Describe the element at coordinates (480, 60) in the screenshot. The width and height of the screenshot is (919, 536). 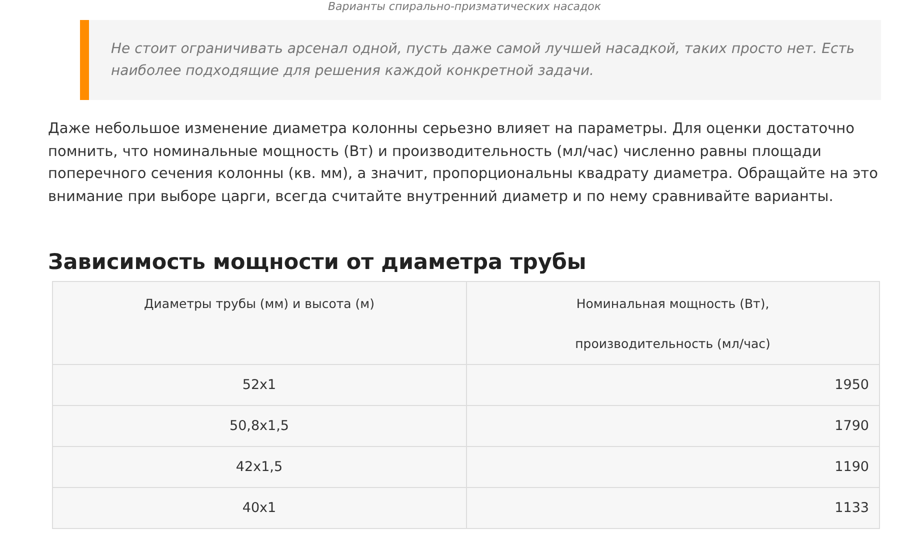
I see `blockquote: Не стоит ограничивать арсенал одной, пусть даже самой лучшей насадкой, таких просто нет. Есть наиболее подходящие для решения каждой конкретной задачи.` at that location.